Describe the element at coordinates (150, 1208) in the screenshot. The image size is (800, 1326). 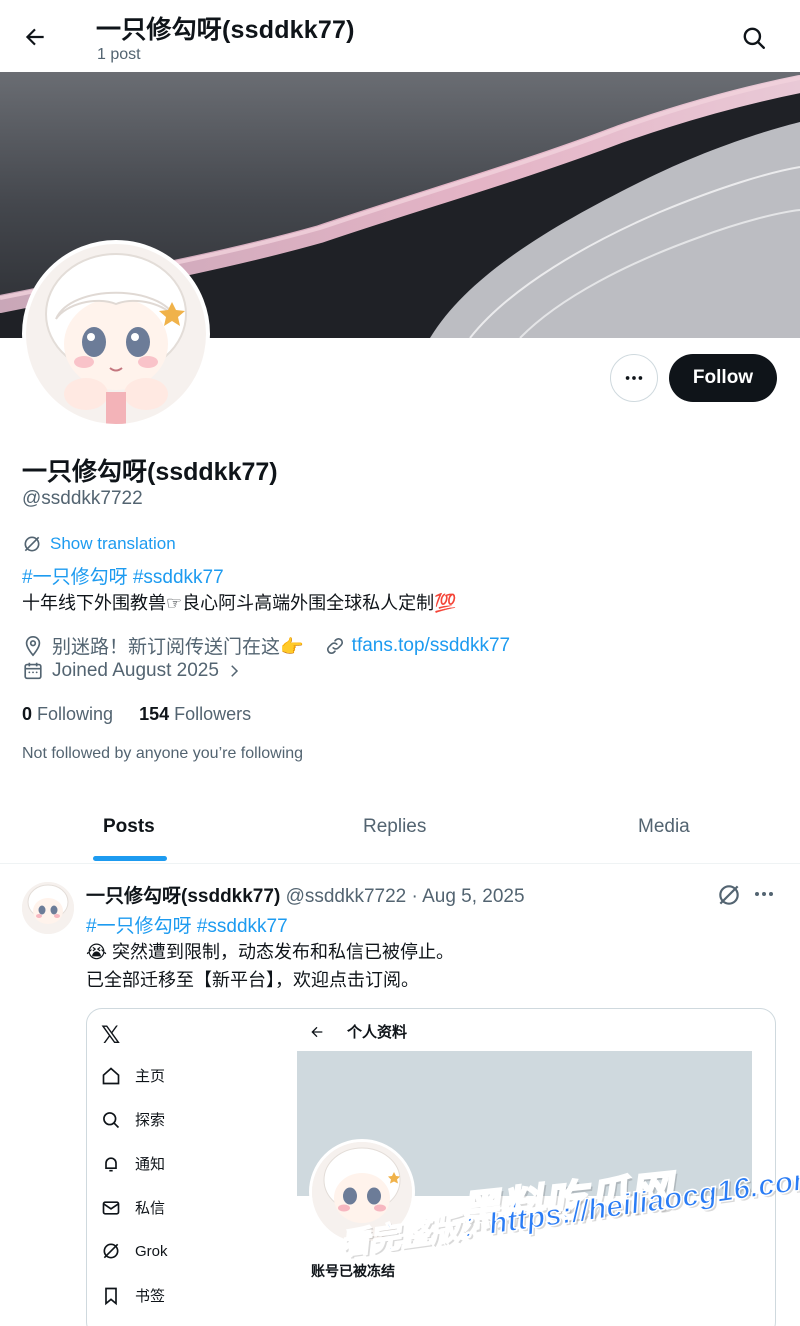
I see `embedded-nav-label: 私信` at that location.